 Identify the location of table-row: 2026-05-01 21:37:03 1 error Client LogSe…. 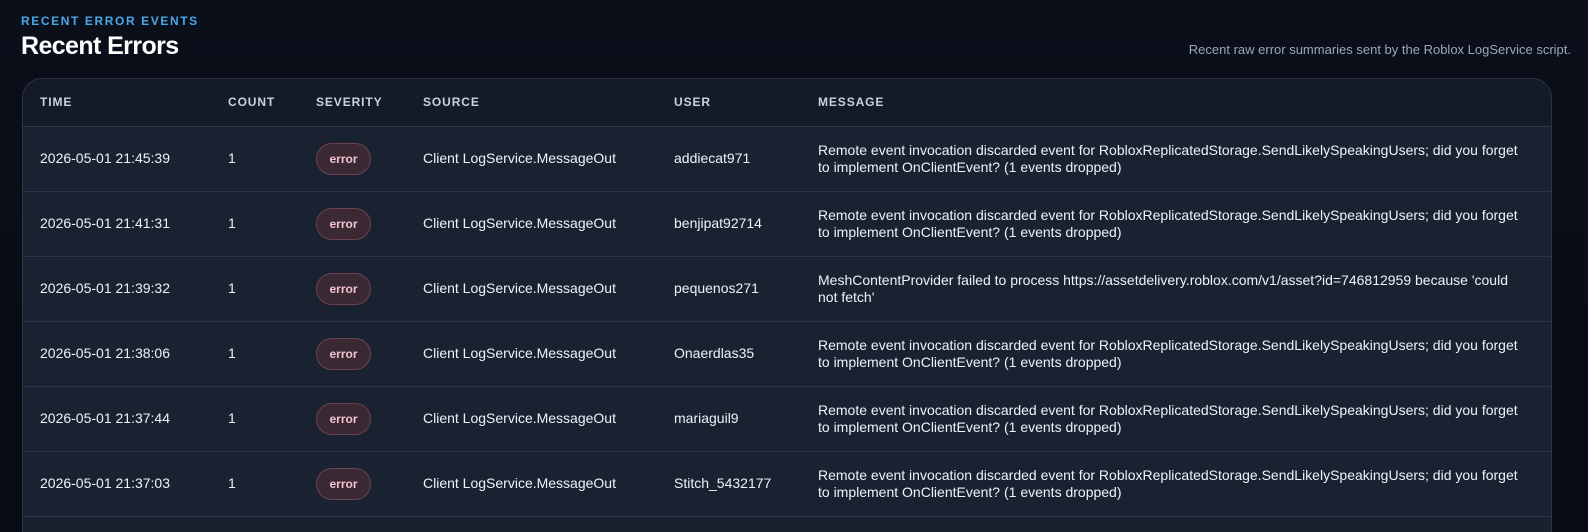
(787, 483).